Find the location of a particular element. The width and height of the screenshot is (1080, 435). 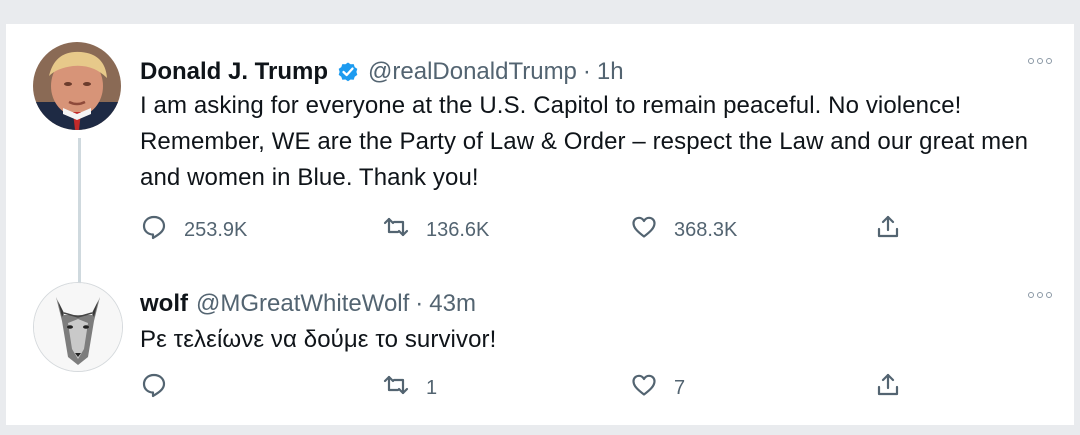

author-handle: @realDonaldTrump is located at coordinates (472, 72).